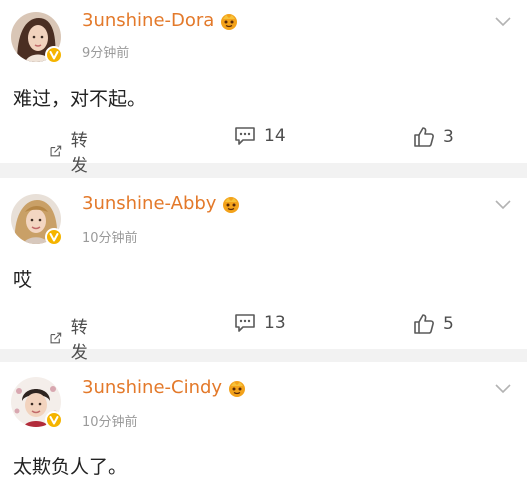 The height and width of the screenshot is (488, 527). I want to click on comment-text: 太欺负人了。, so click(70, 467).